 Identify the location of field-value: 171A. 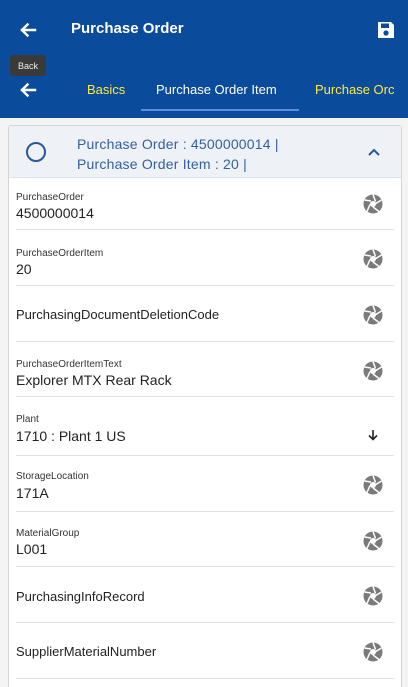
(32, 493).